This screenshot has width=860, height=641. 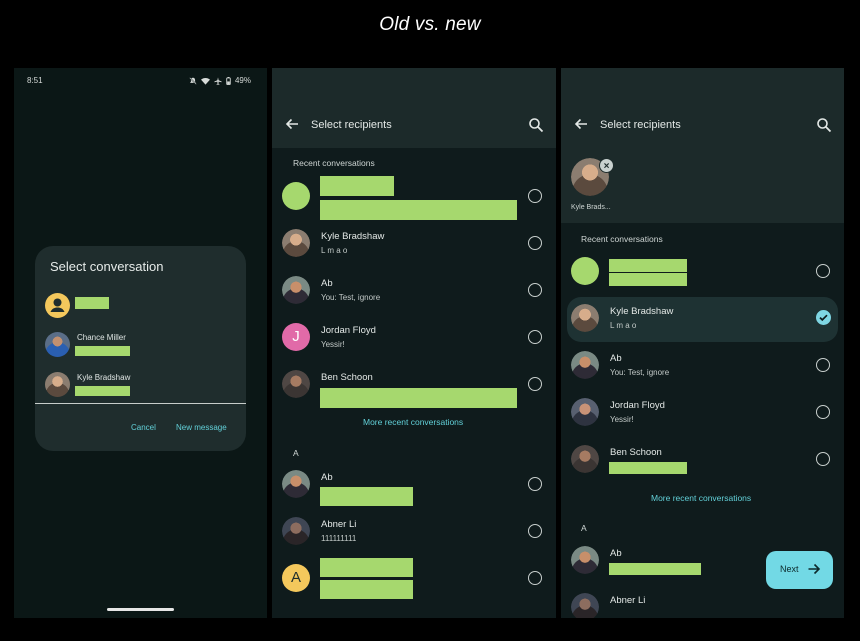 I want to click on list-item: A, so click(x=414, y=579).